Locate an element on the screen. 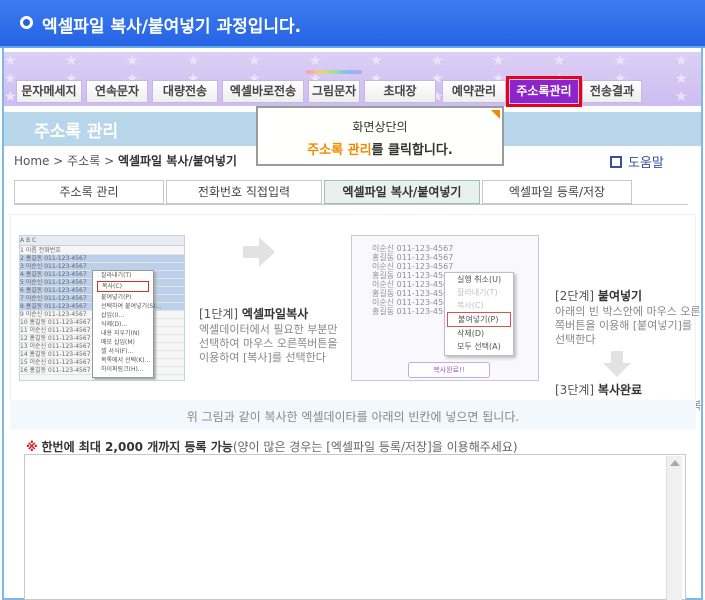 Image resolution: width=705 pixels, height=600 pixels. caption-bar: 위 그림과 같이 복사한 엑셀데이타를 아래의 빈칸에 넣으면 됩니다. is located at coordinates (353, 415).